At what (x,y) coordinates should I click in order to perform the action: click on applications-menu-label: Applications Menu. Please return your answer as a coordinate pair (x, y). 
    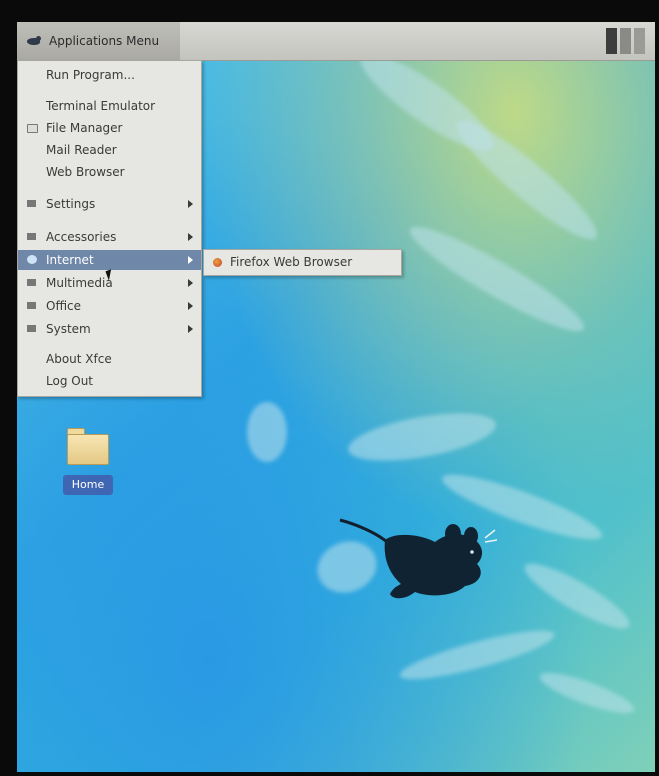
    Looking at the image, I should click on (104, 41).